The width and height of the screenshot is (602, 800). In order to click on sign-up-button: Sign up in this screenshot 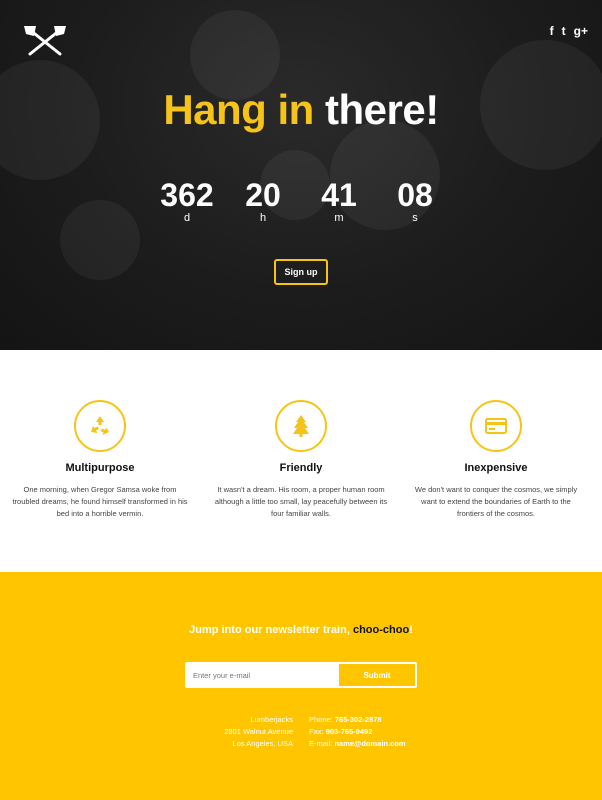, I will do `click(301, 272)`.